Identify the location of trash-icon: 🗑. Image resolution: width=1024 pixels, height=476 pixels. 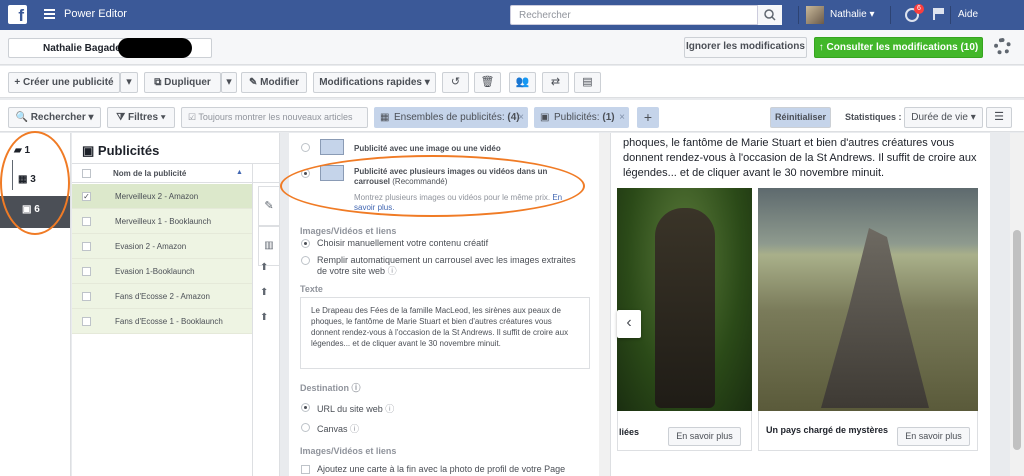
(487, 82).